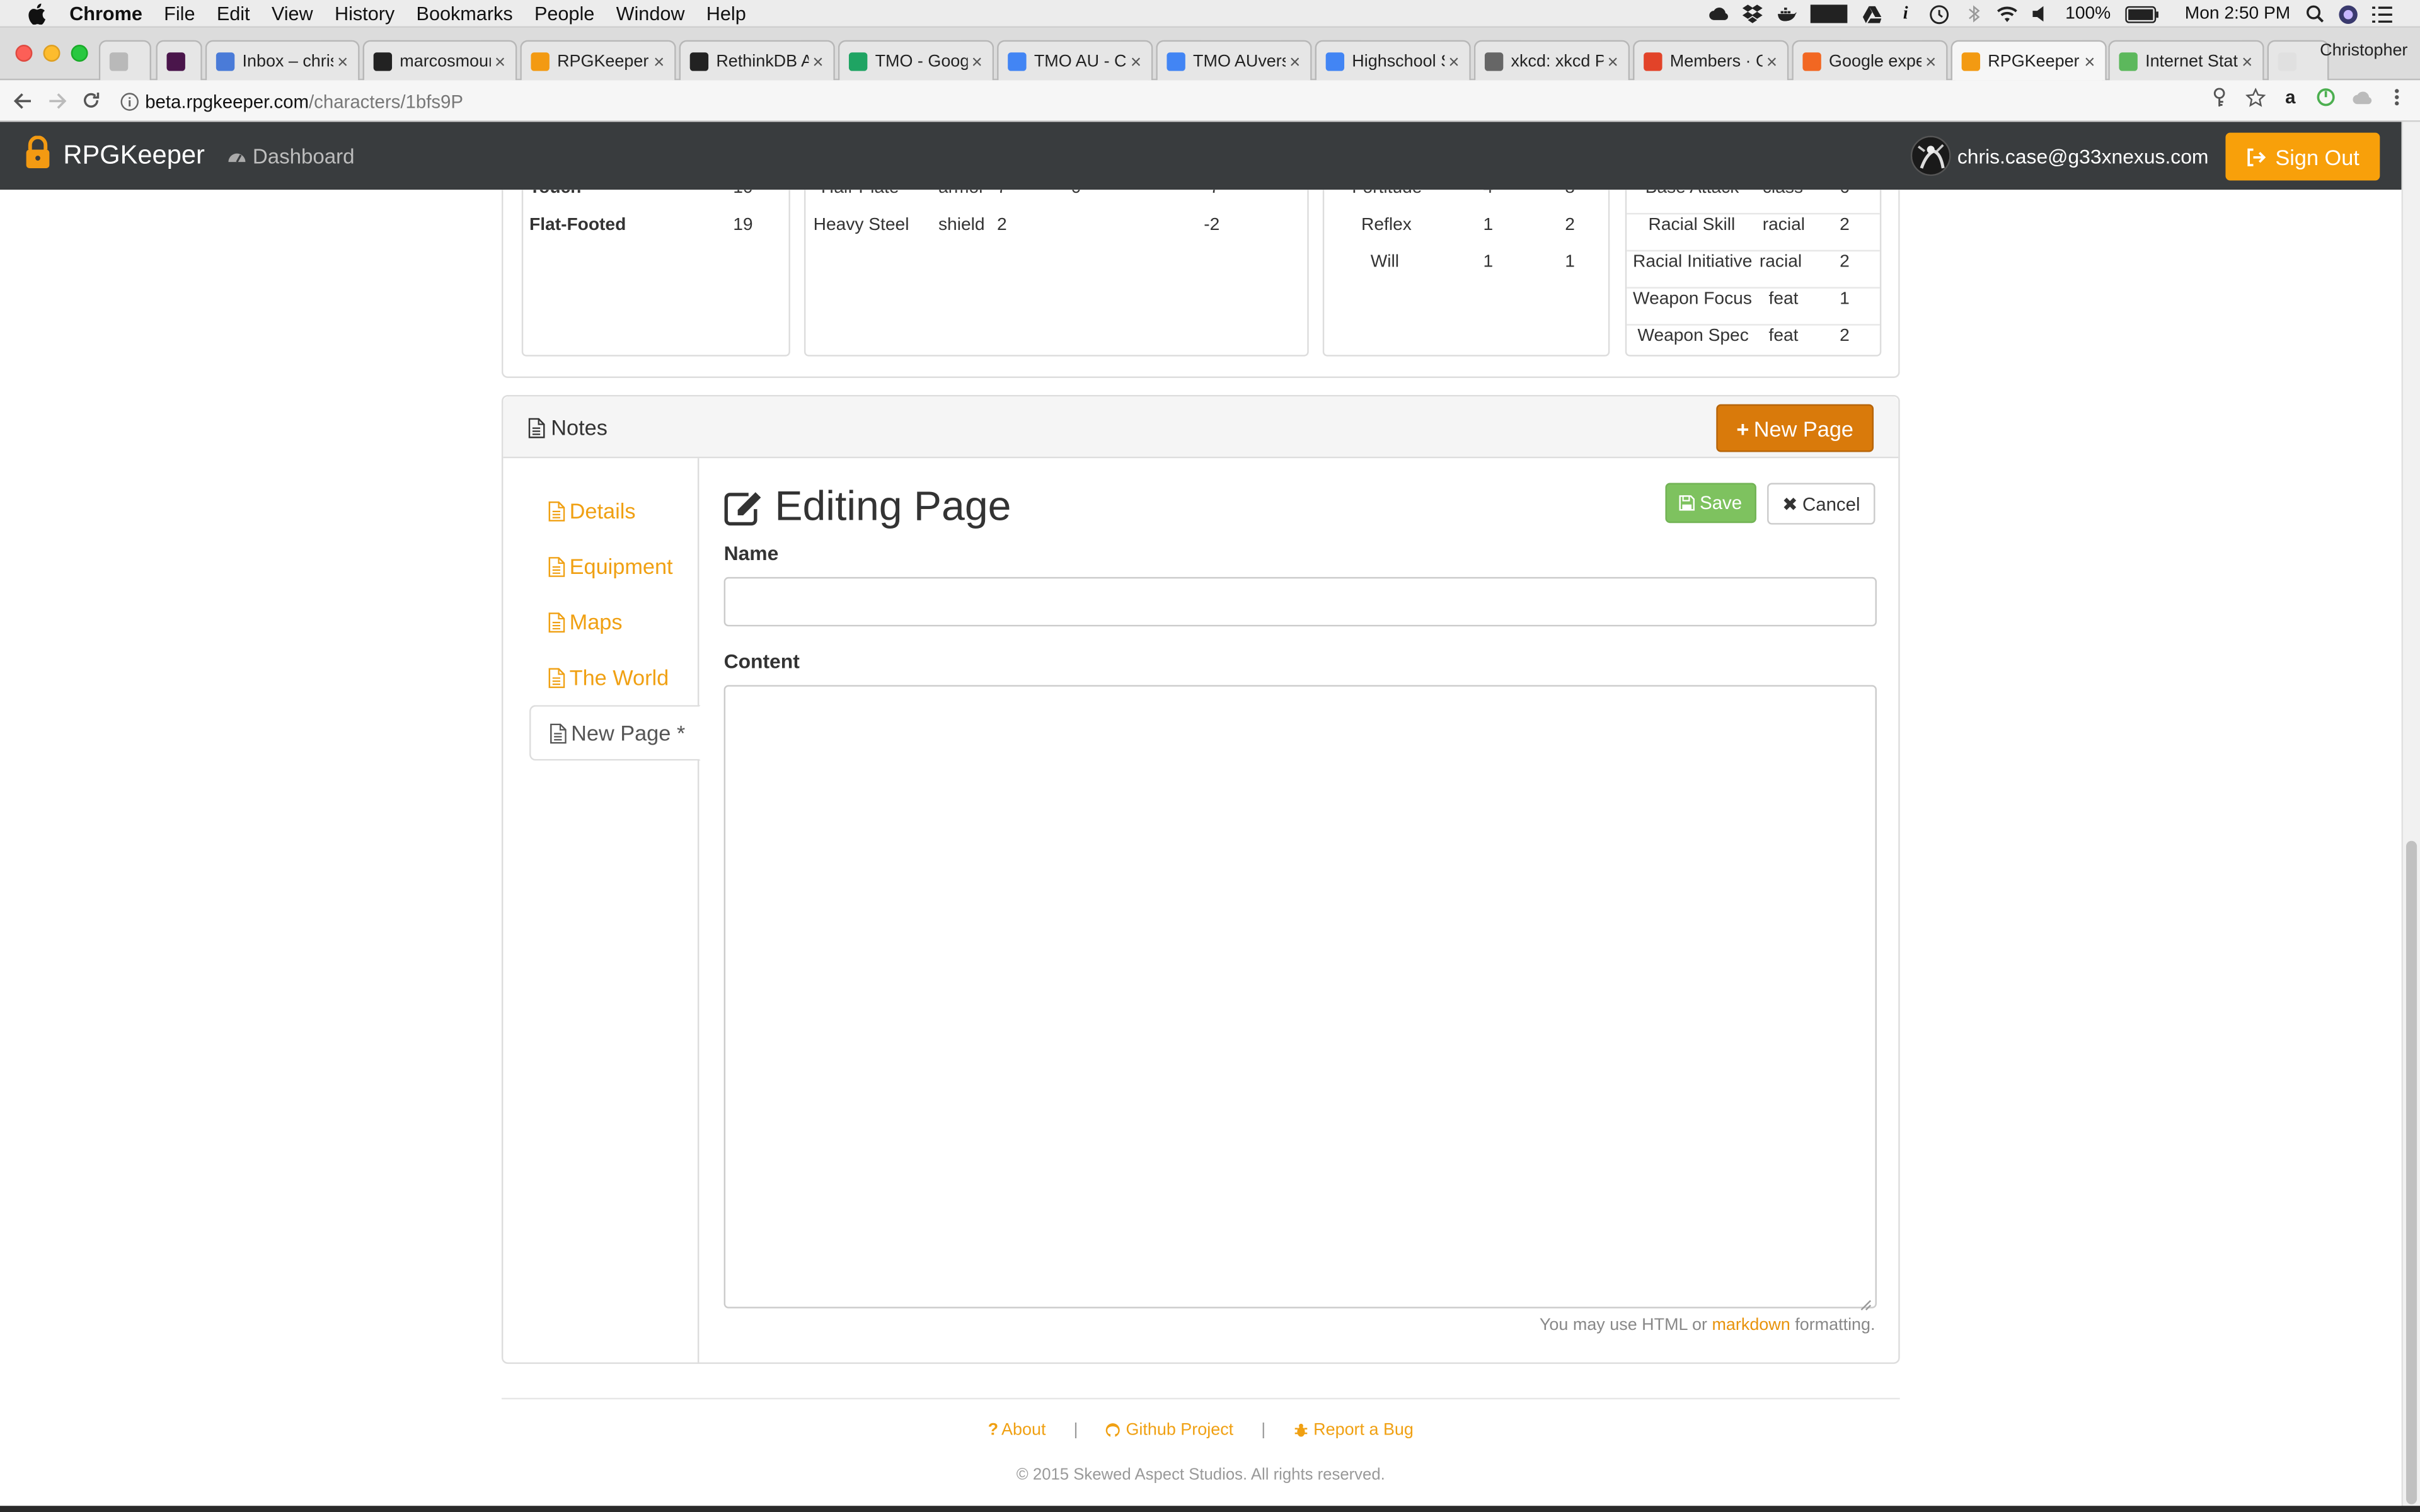 The image size is (2420, 1512). I want to click on zoom-window-button, so click(79, 53).